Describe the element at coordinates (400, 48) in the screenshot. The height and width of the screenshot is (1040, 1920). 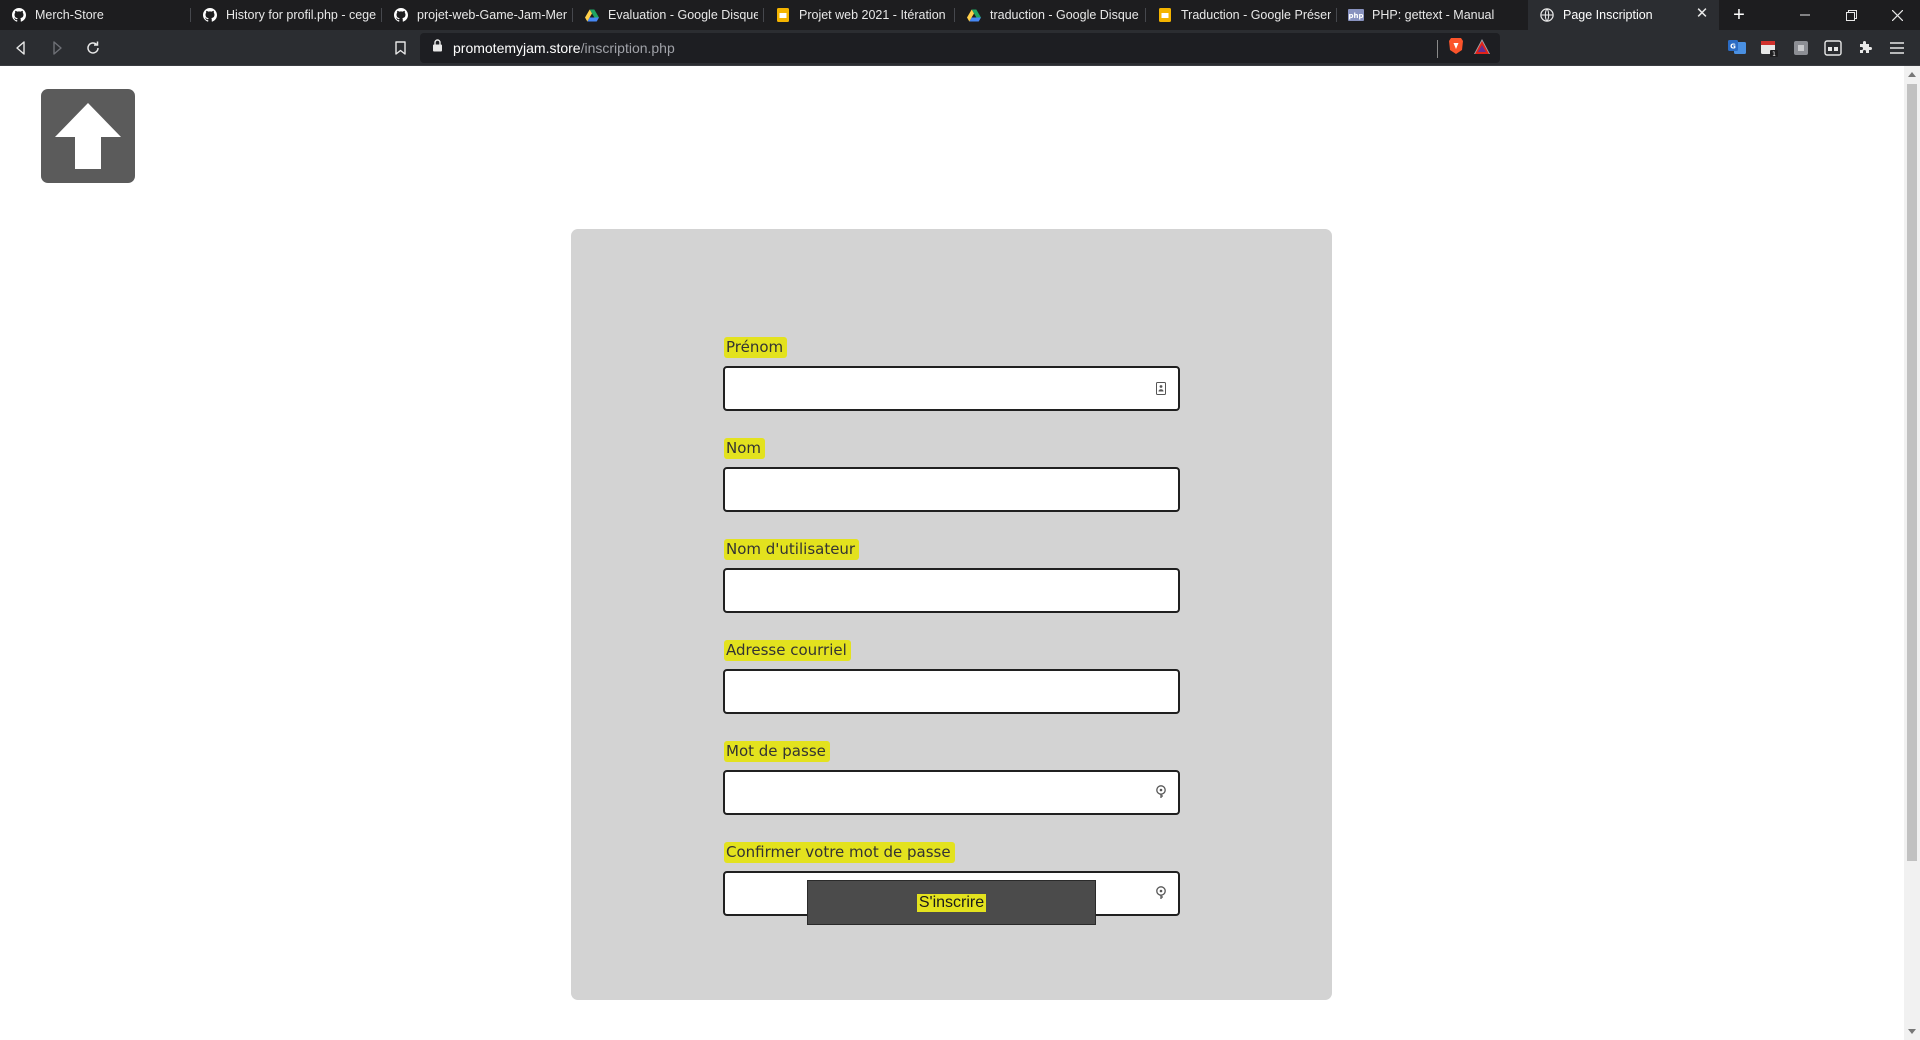
I see `bookmark-icon` at that location.